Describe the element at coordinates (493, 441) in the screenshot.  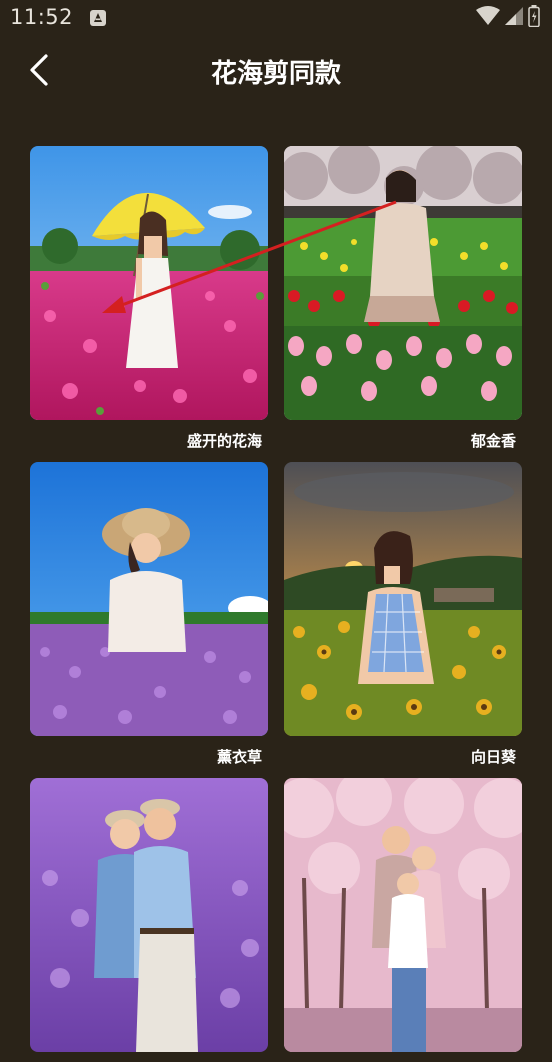
I see `template-caption: 郁金香` at that location.